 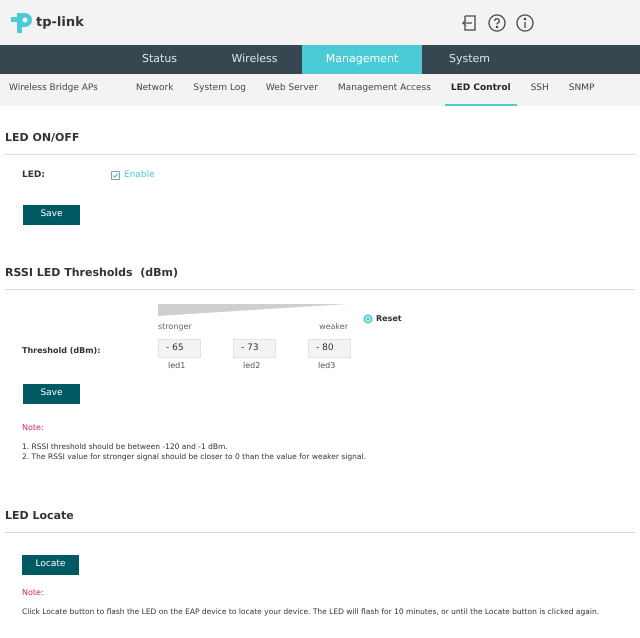 I want to click on help-icon, so click(x=497, y=23).